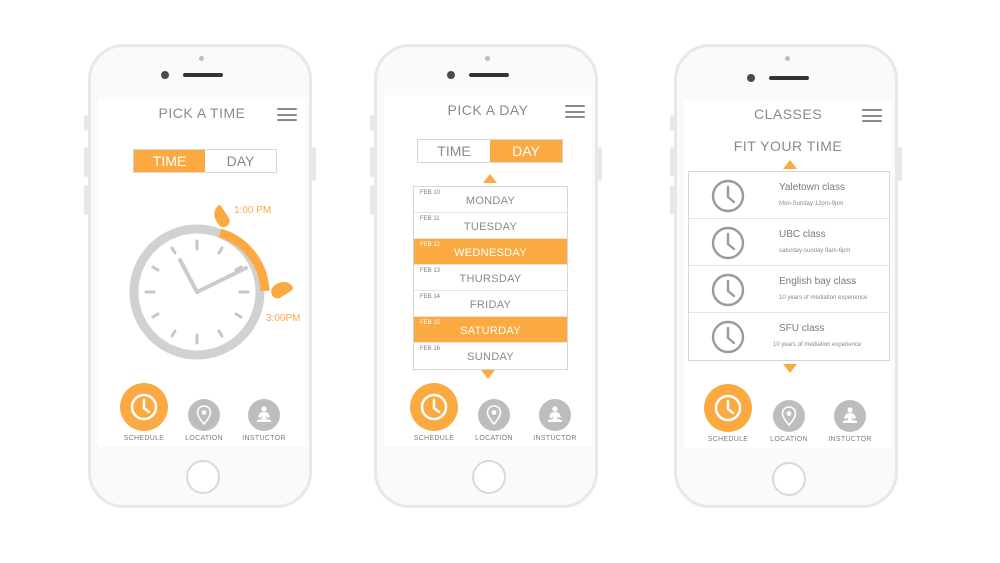  Describe the element at coordinates (490, 200) in the screenshot. I see `day-row-monday: FEB 10 MONDAY` at that location.